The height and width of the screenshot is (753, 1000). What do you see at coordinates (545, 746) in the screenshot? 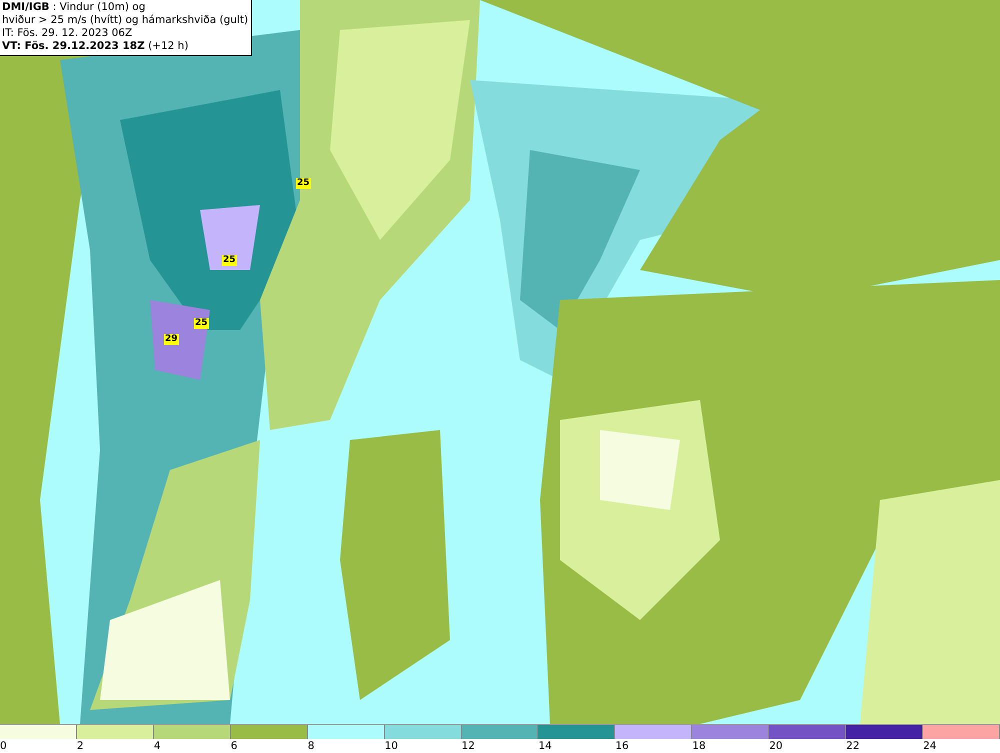
I see `legend-label: 14` at bounding box center [545, 746].